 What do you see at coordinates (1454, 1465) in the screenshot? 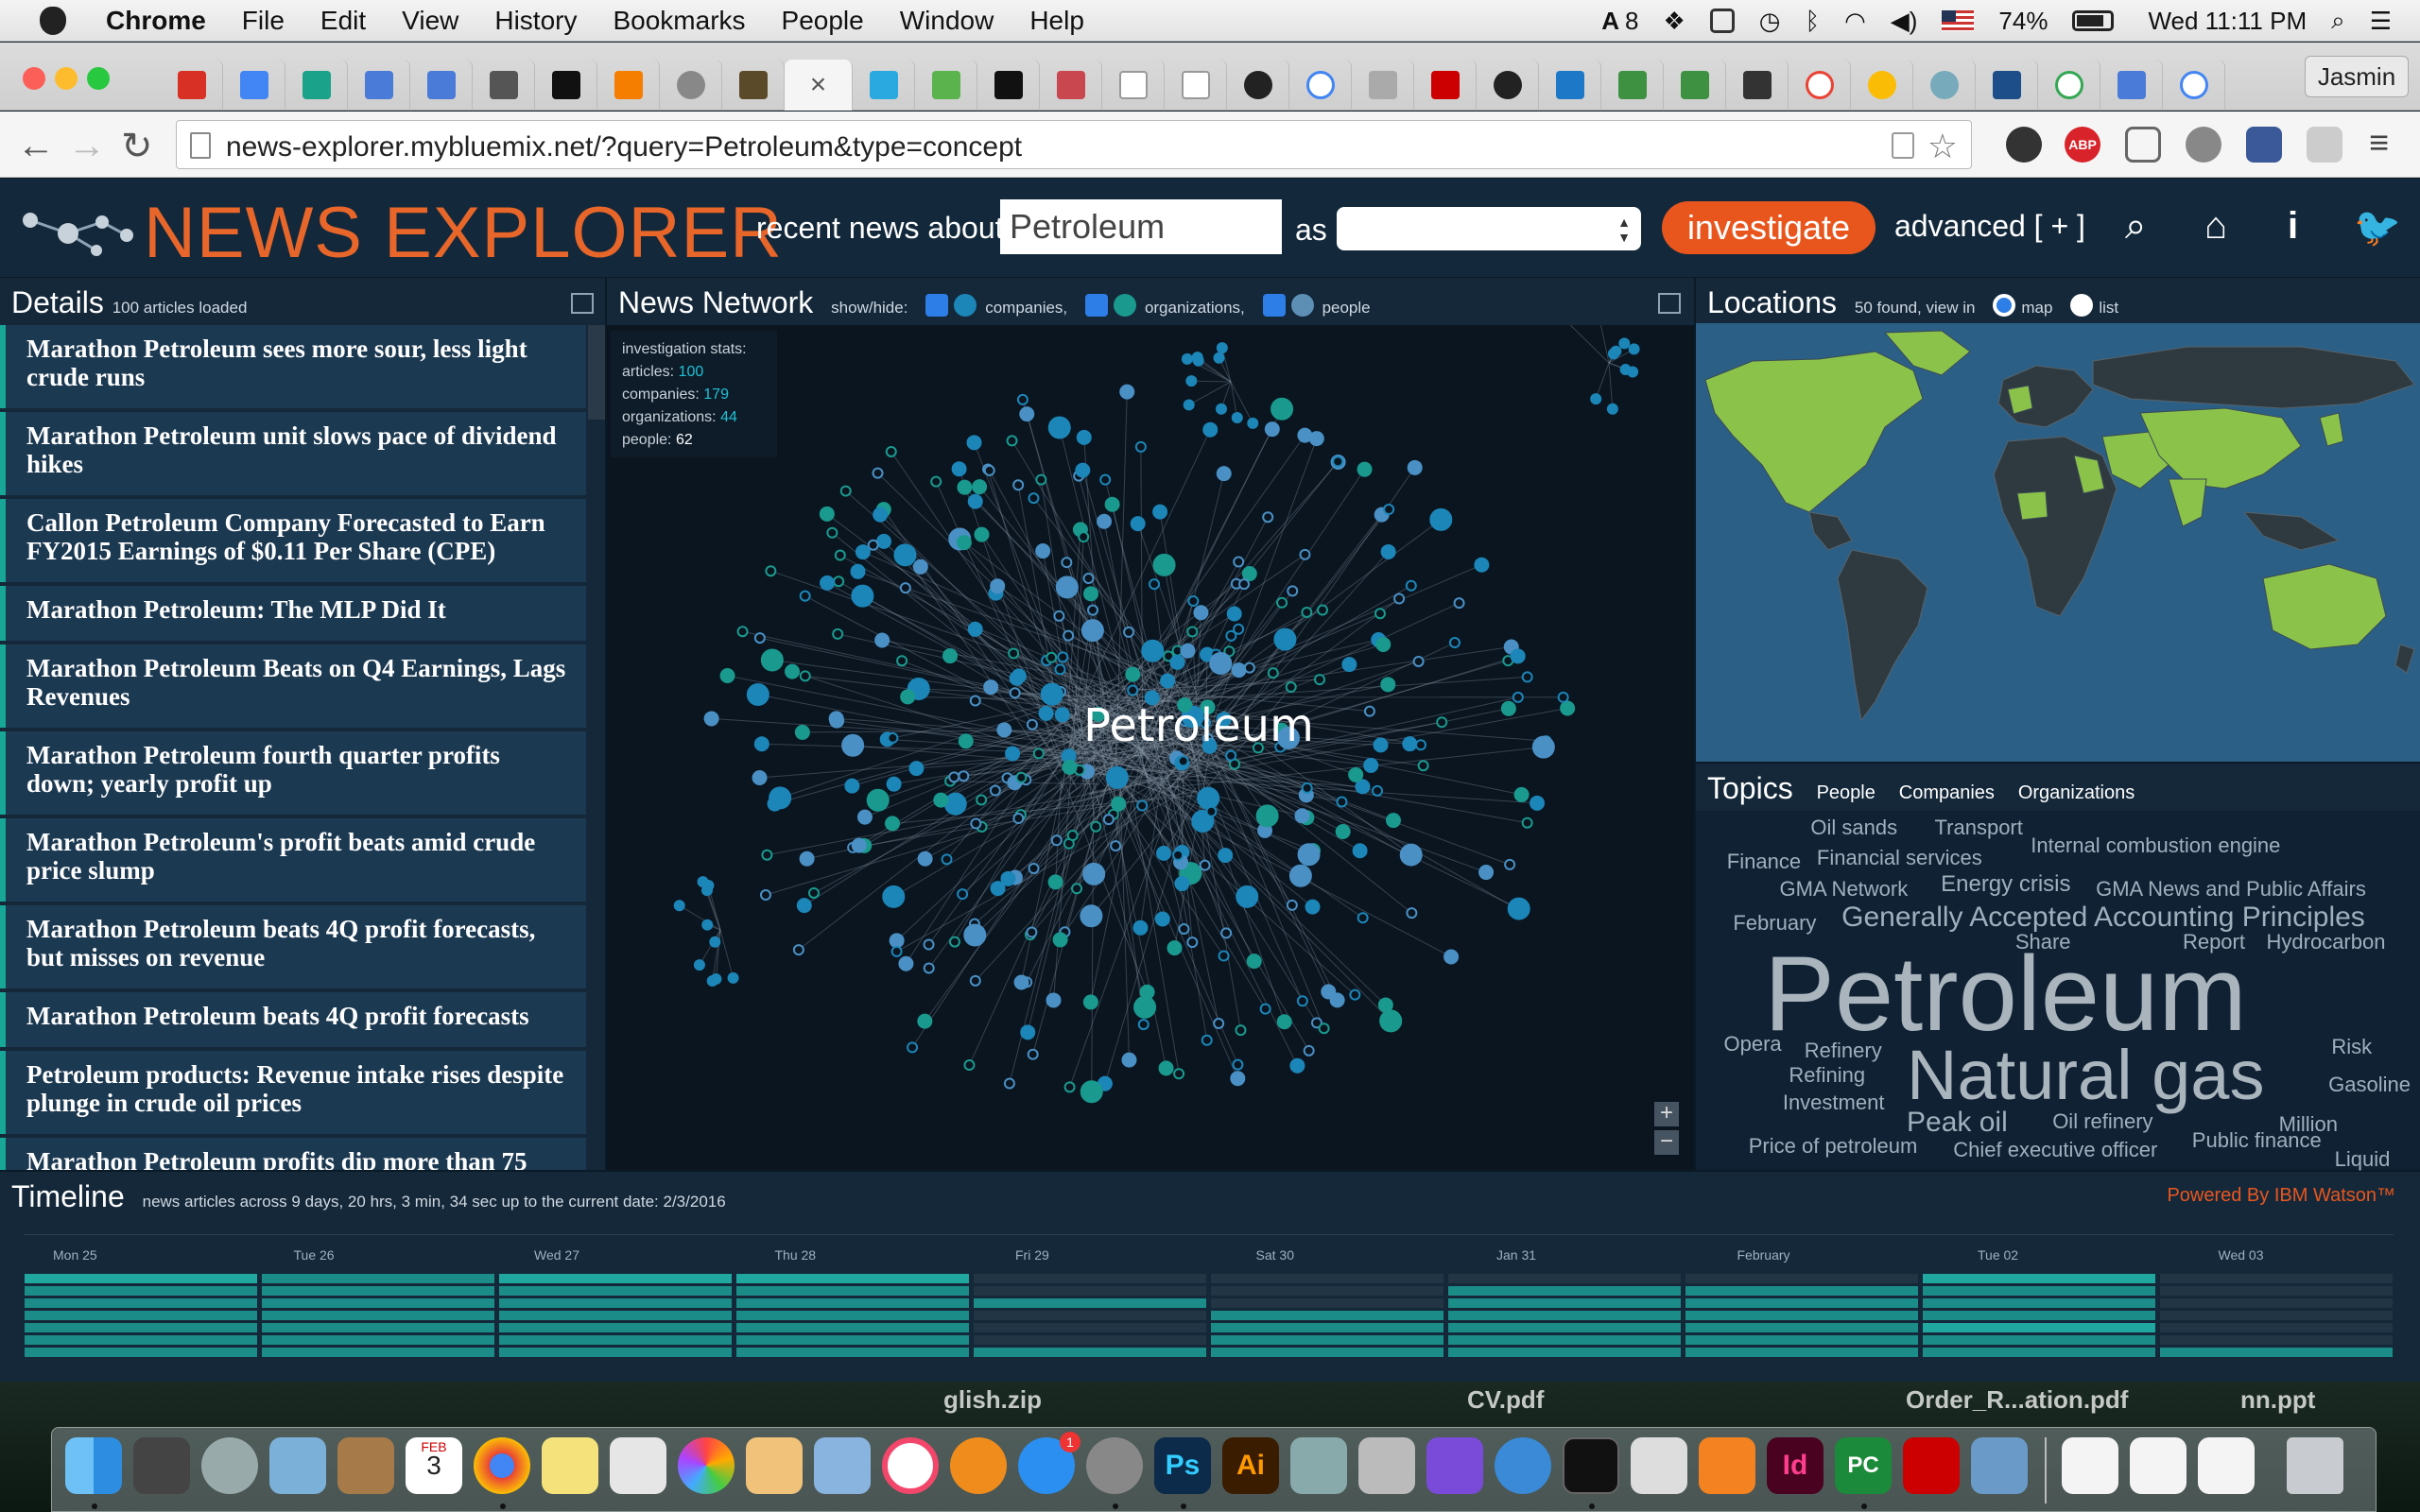
I see `imovie-icon` at bounding box center [1454, 1465].